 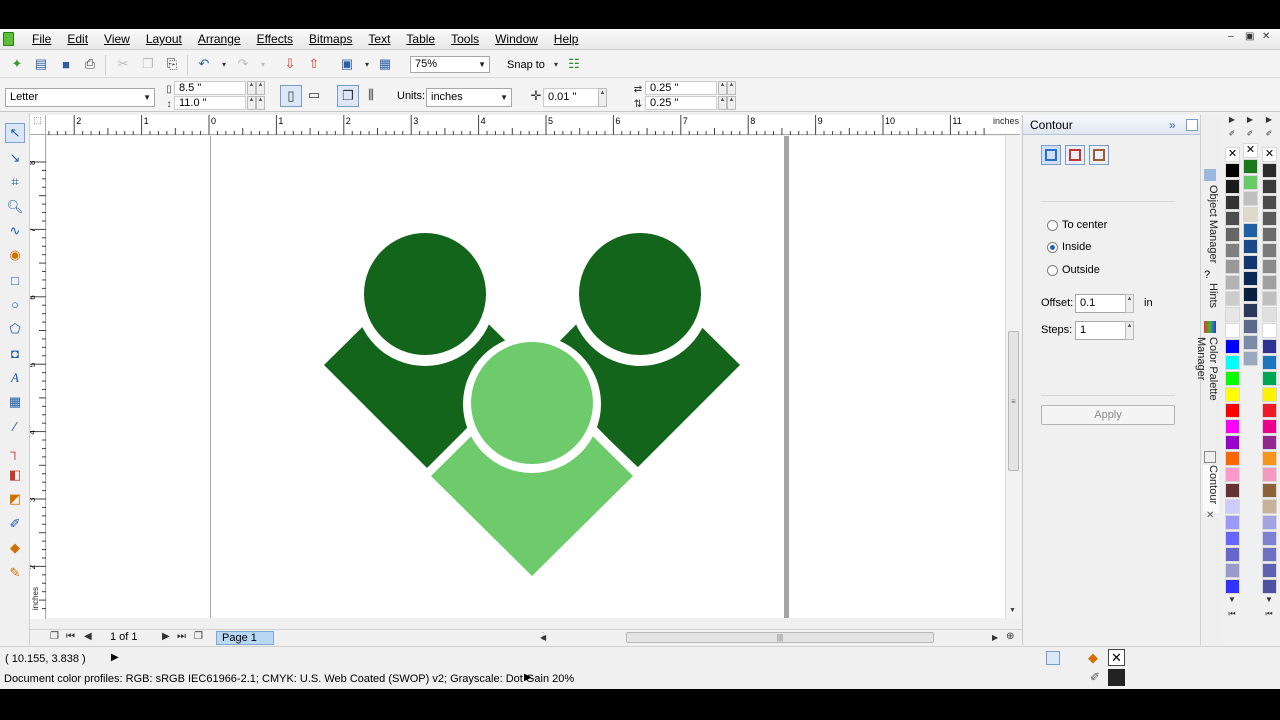 What do you see at coordinates (681, 103) in the screenshot?
I see `duplicate-y-field: 0.25 "` at bounding box center [681, 103].